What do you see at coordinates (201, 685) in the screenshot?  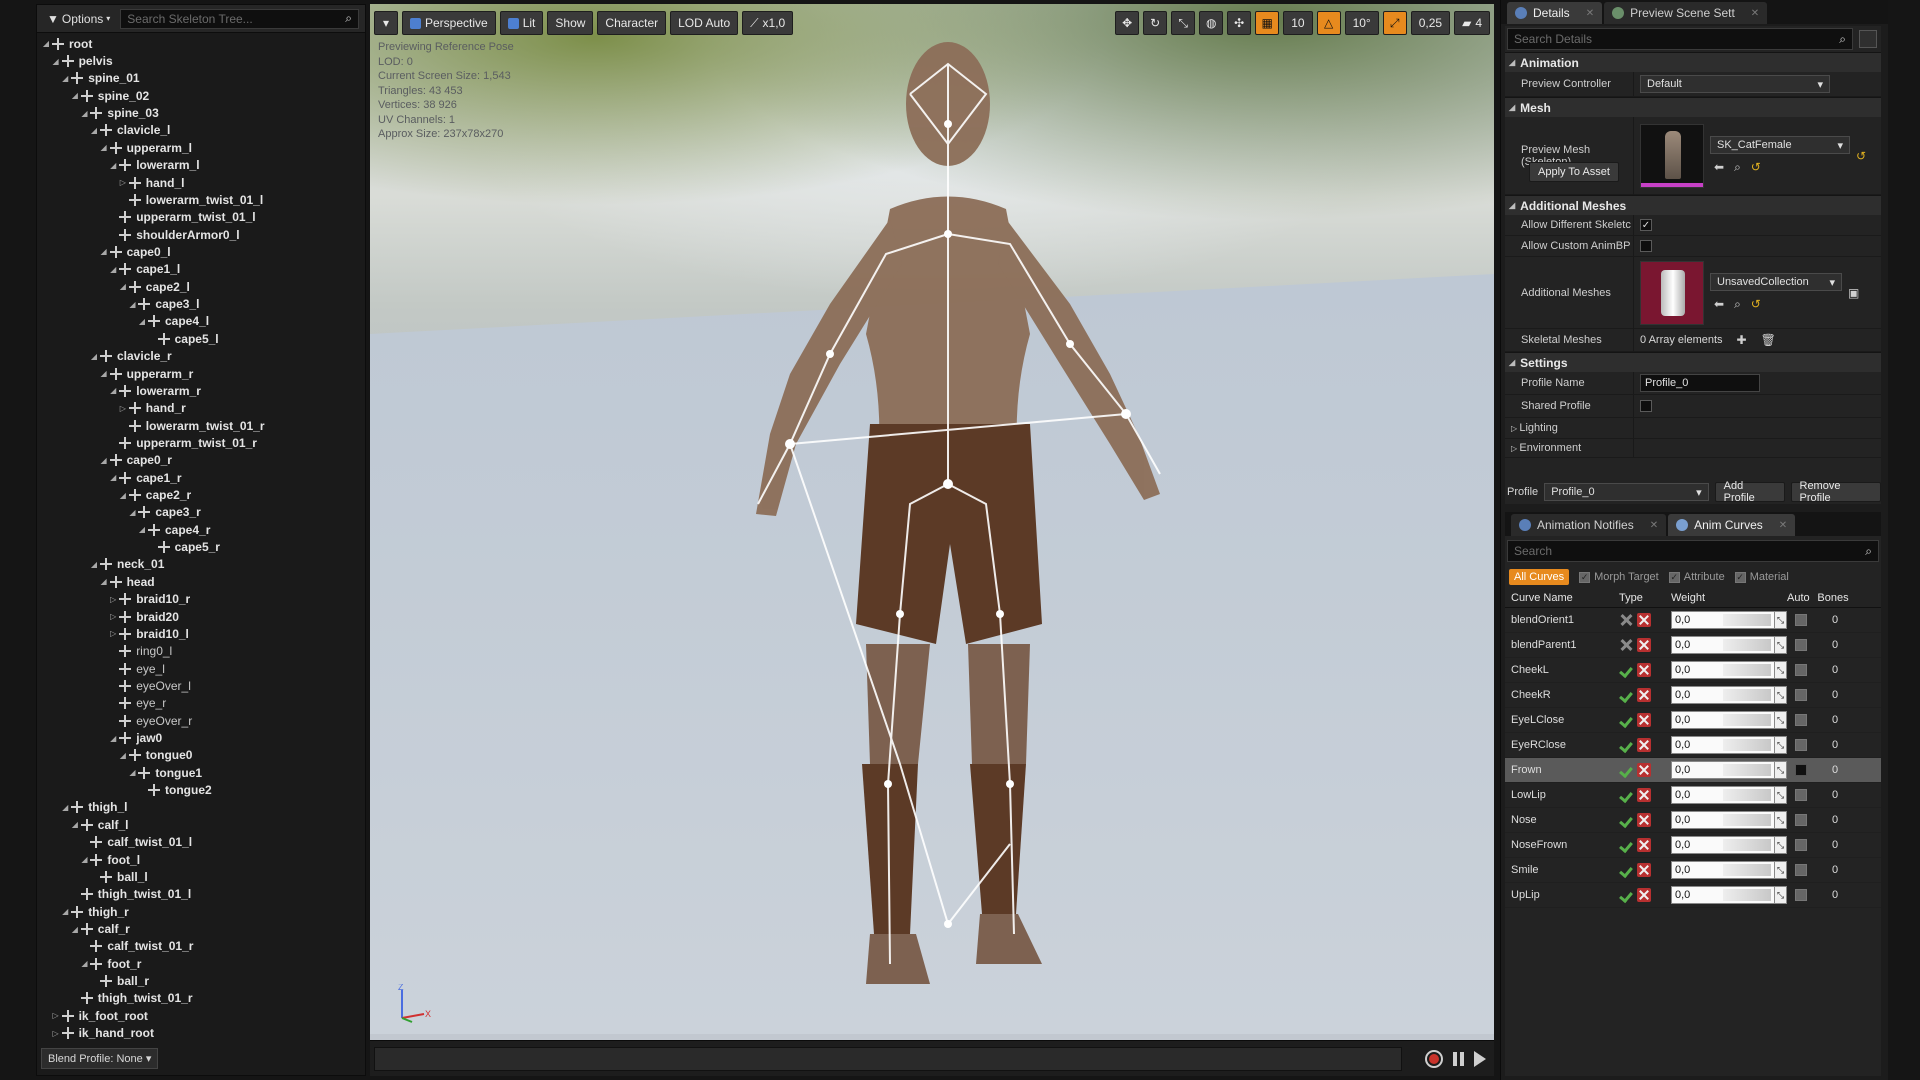 I see `bone-row: eyeOver_l` at bounding box center [201, 685].